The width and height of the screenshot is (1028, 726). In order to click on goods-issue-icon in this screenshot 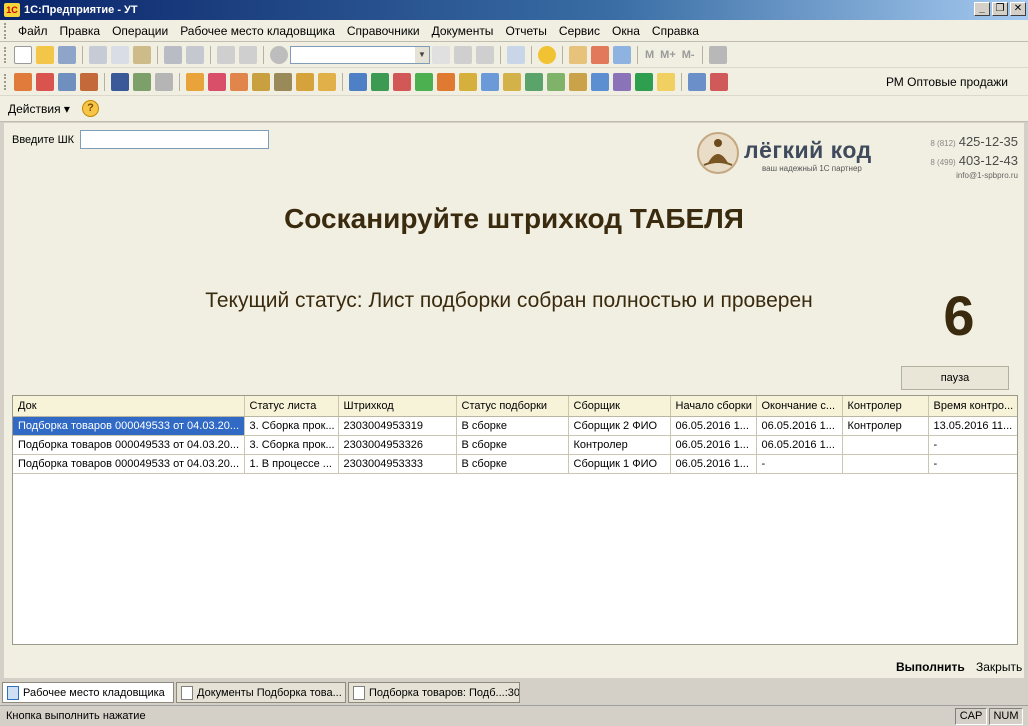, I will do `click(239, 81)`.